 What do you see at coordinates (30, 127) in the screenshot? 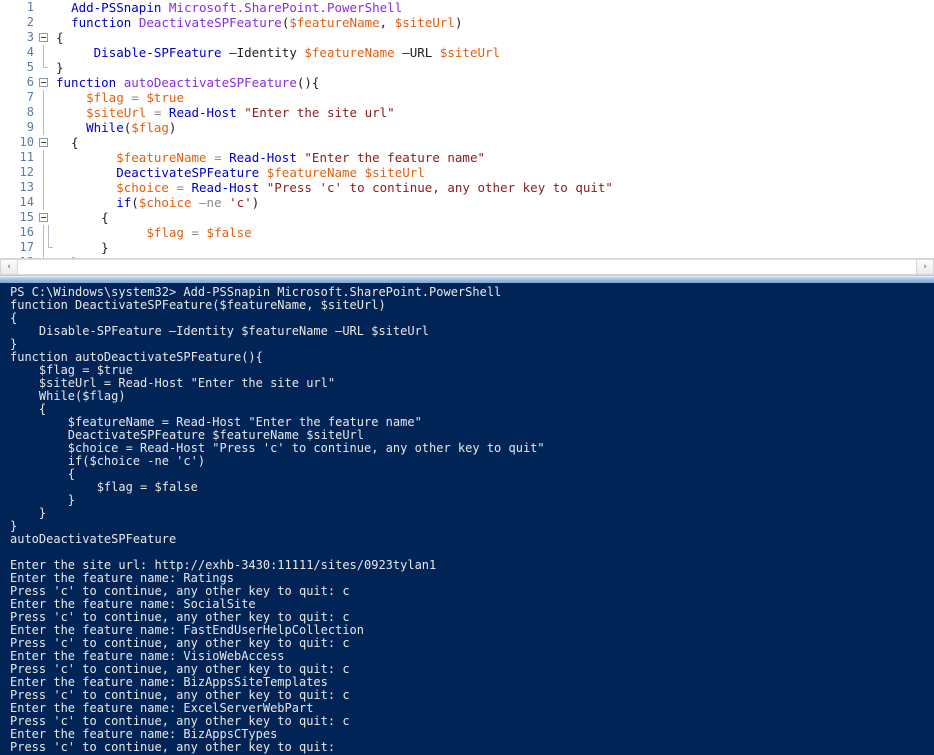
I see `line-number: 9` at bounding box center [30, 127].